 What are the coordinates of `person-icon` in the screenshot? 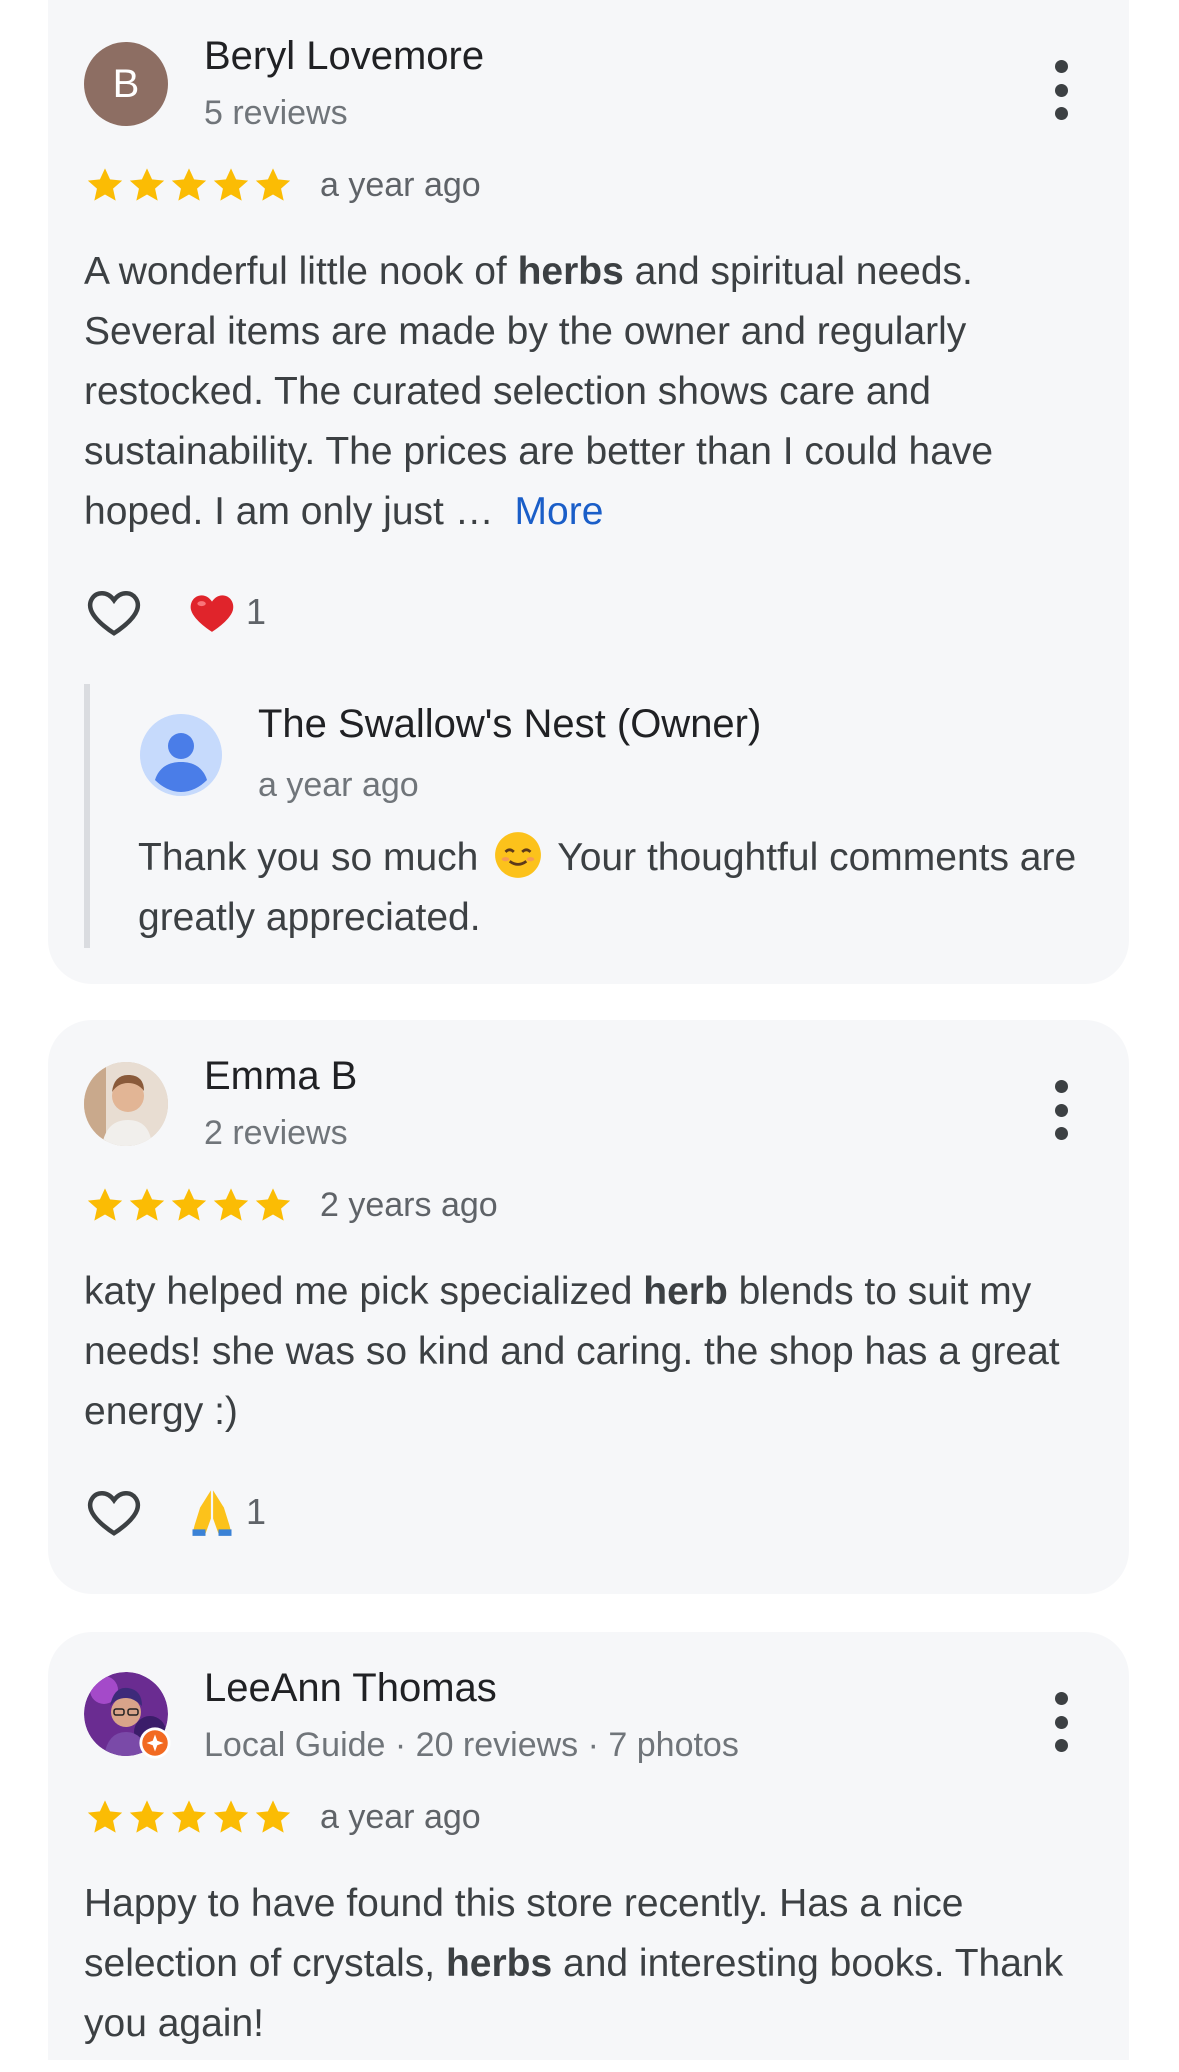 It's located at (181, 755).